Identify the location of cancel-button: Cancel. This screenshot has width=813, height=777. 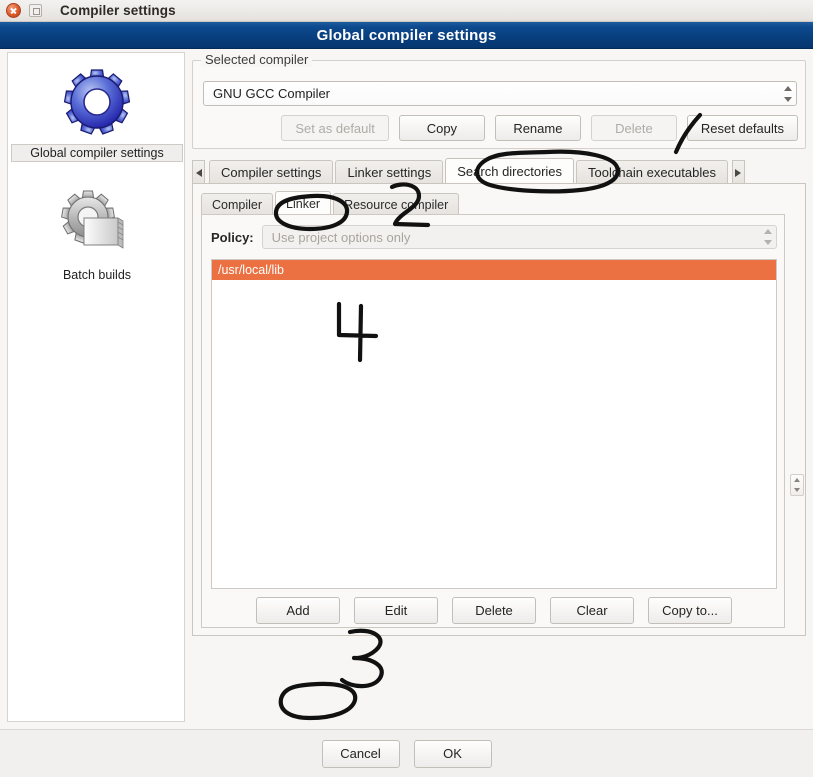
(360, 753).